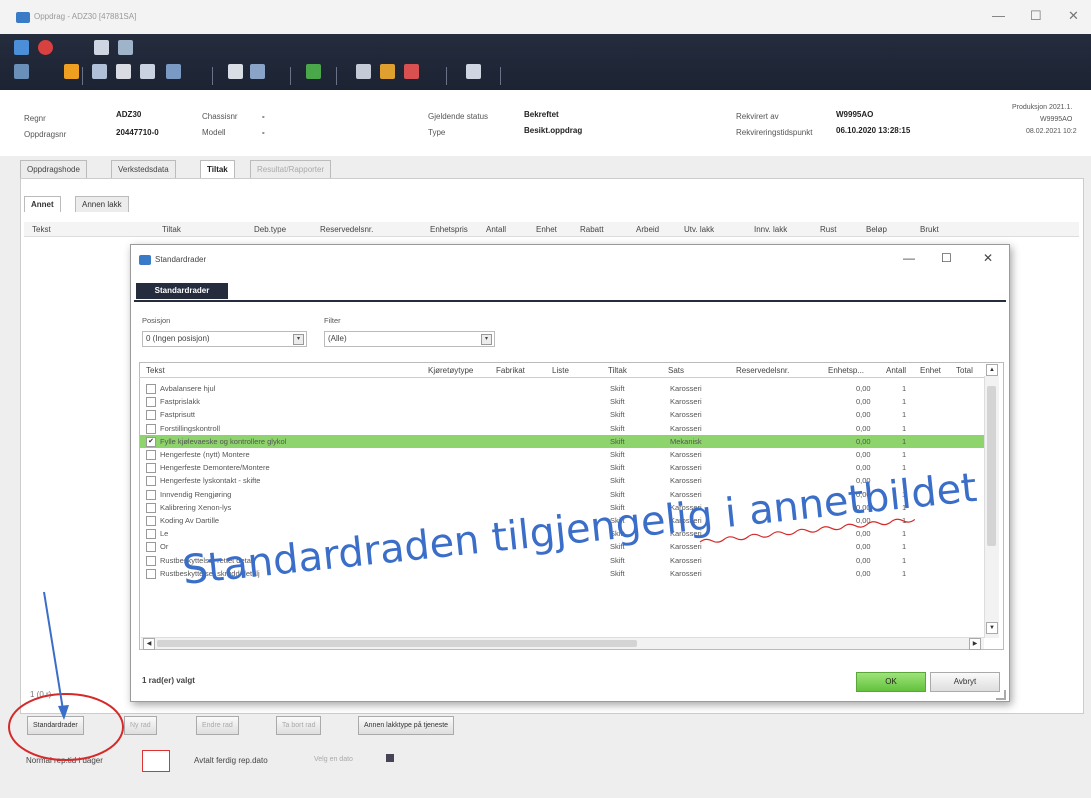 This screenshot has width=1091, height=798. I want to click on vertical-scrollbar: ▲ ▼, so click(991, 501).